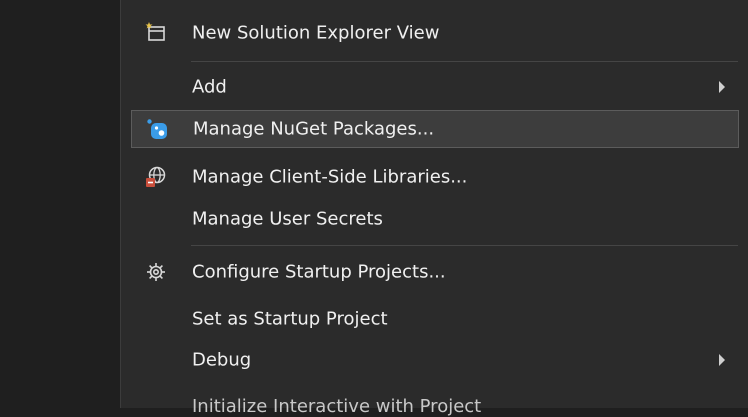 The height and width of the screenshot is (417, 748). I want to click on menu-item-new-solution-explorer-view: New Solution Explorer View, so click(435, 33).